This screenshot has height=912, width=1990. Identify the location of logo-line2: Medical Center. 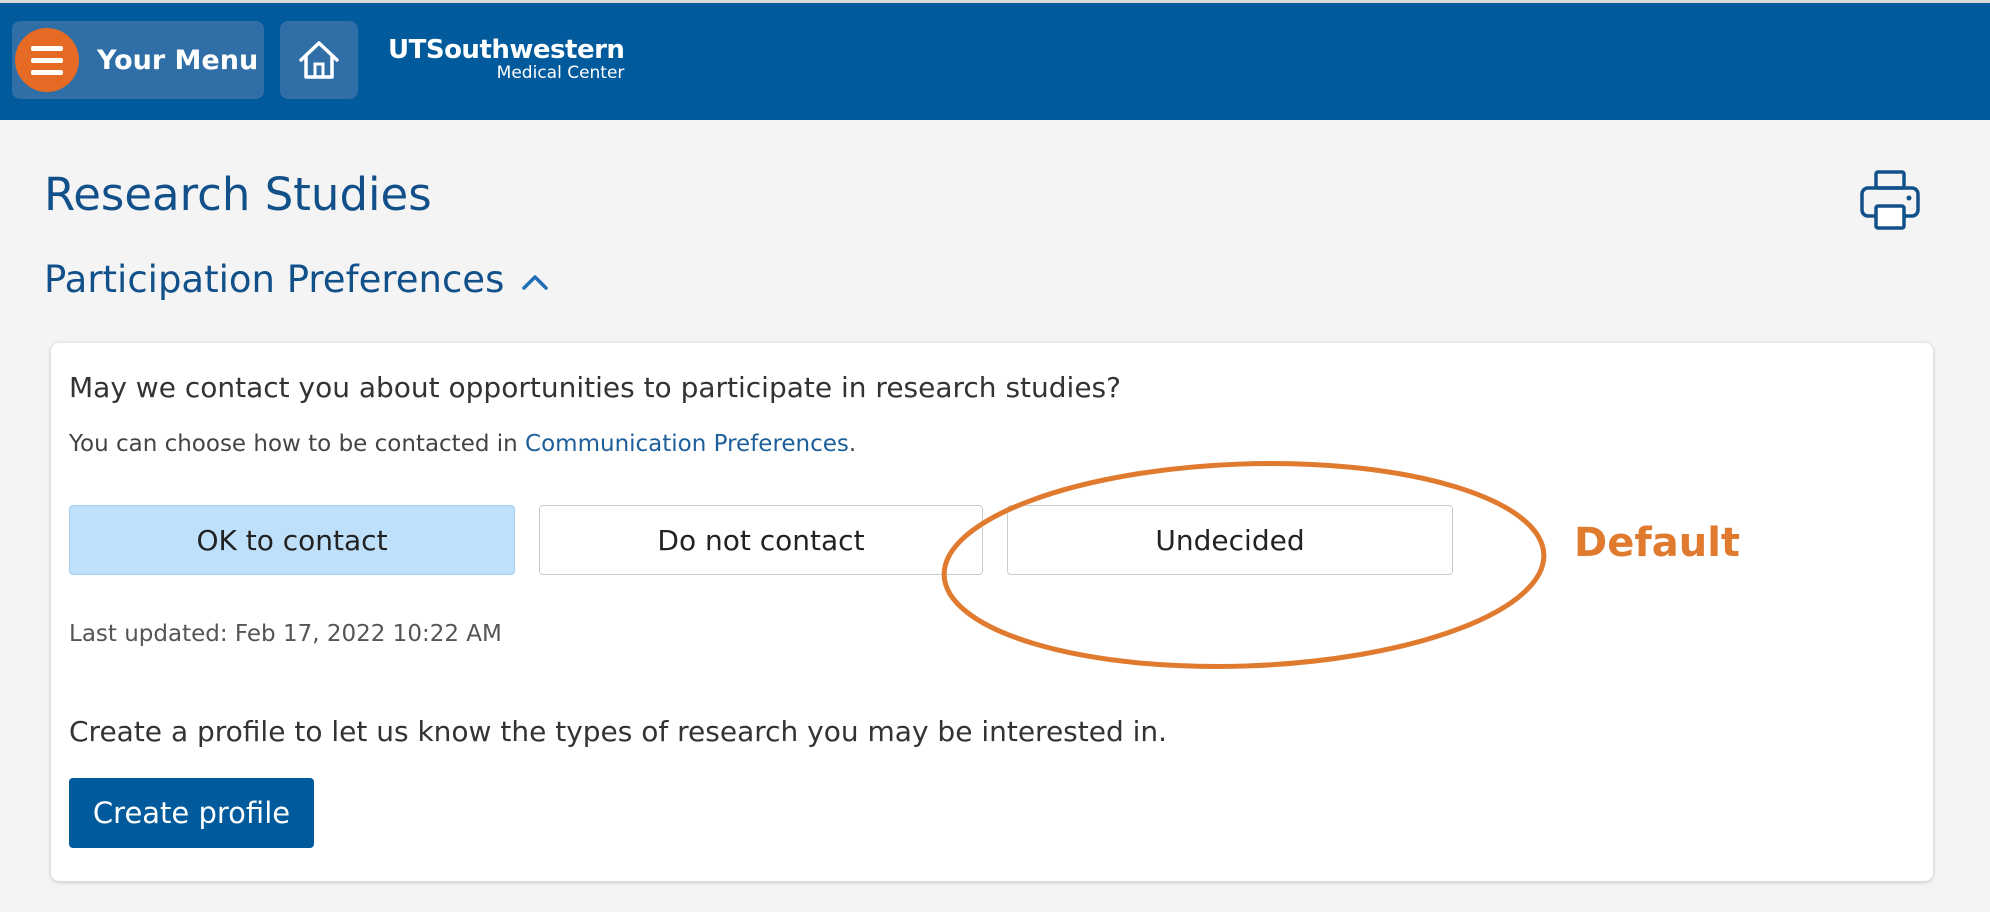
(560, 73).